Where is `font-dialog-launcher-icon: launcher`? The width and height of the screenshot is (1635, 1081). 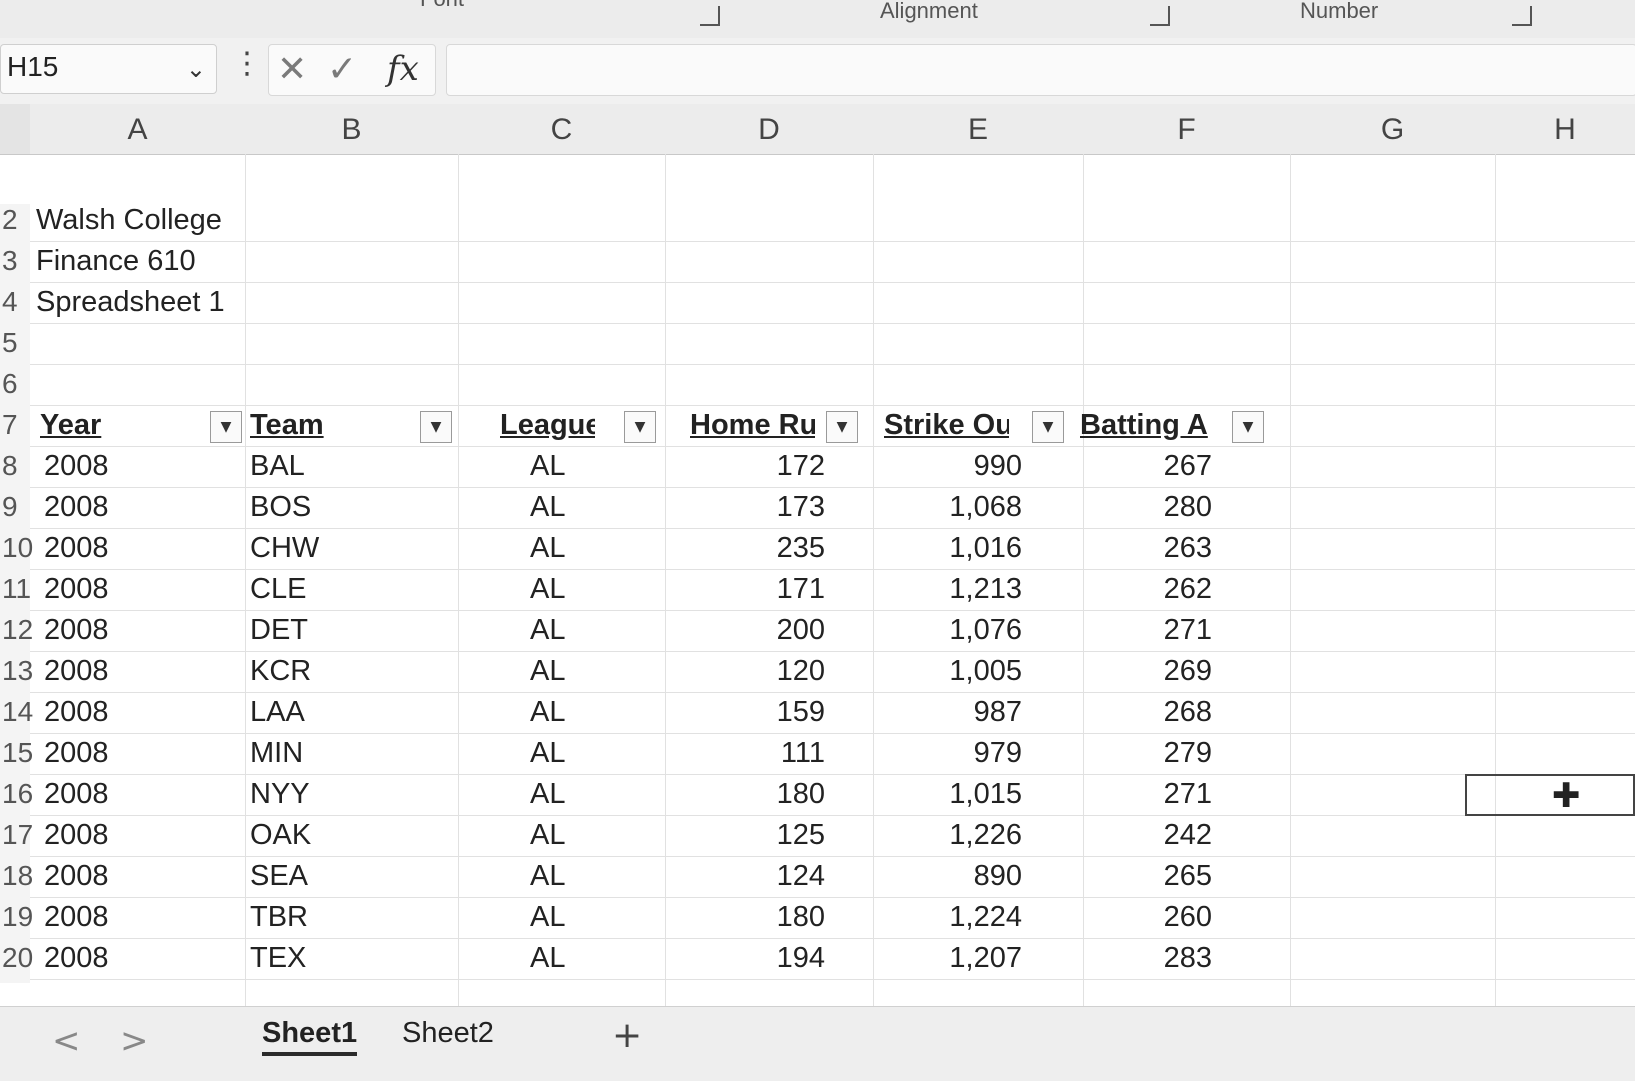 font-dialog-launcher-icon: launcher is located at coordinates (710, 16).